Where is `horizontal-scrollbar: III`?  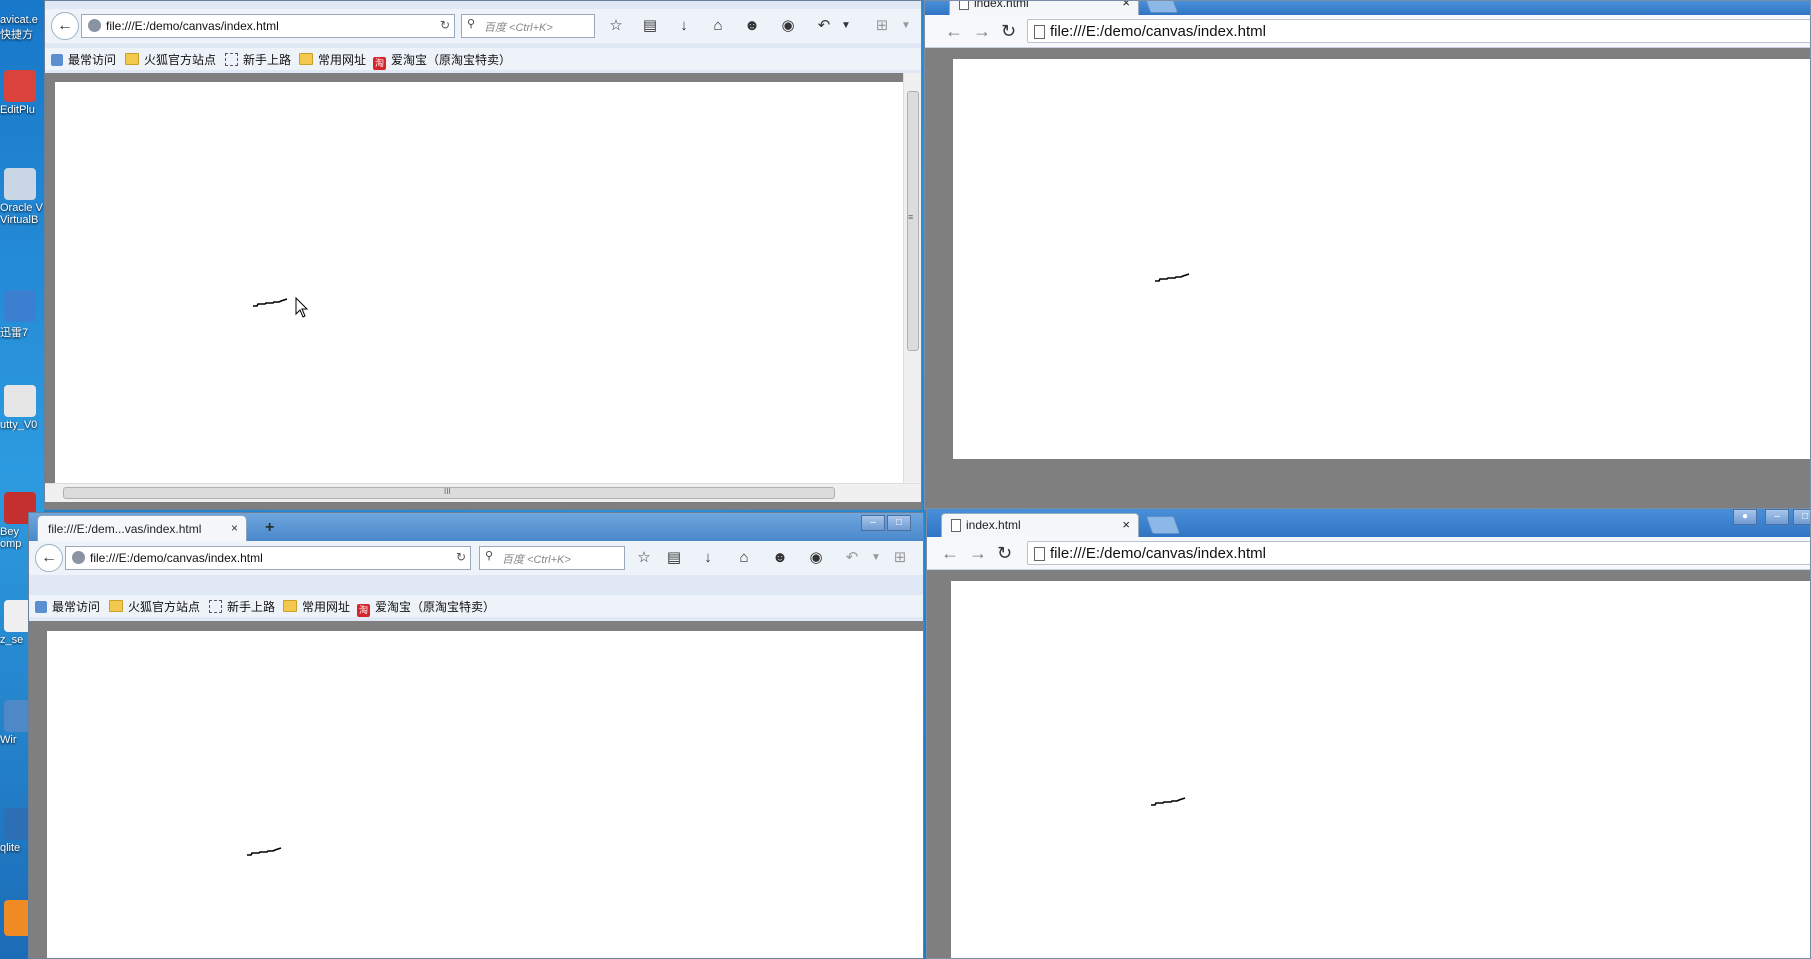
horizontal-scrollbar: III is located at coordinates (483, 492).